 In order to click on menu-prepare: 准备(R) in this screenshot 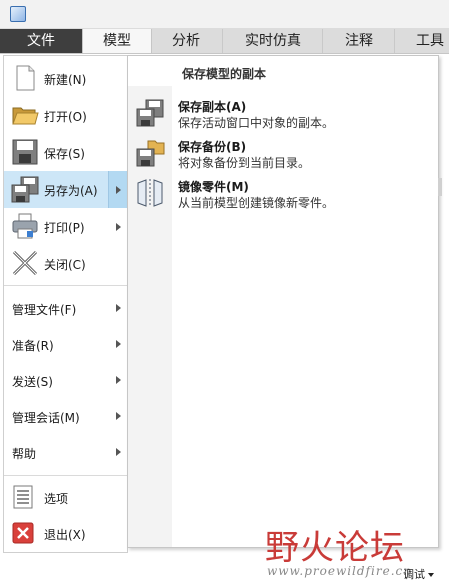, I will do `click(65, 344)`.